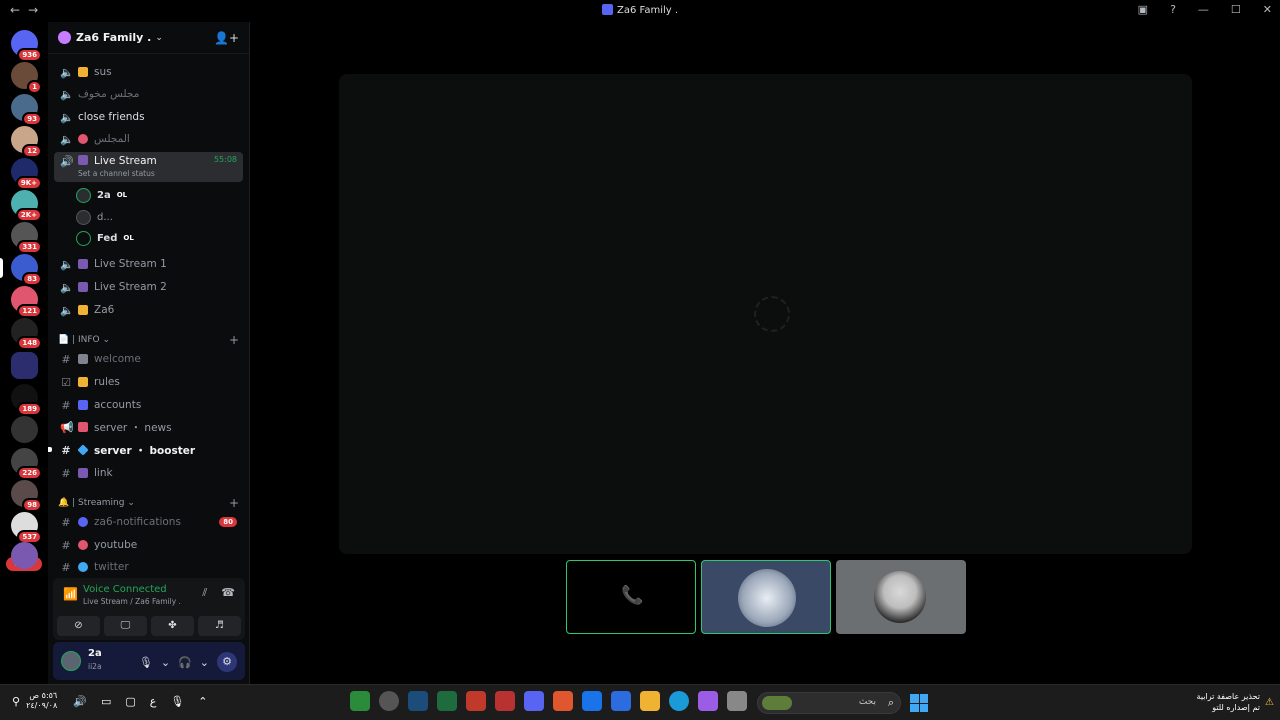  Describe the element at coordinates (227, 662) in the screenshot. I see `gear-icon: ⚙` at that location.